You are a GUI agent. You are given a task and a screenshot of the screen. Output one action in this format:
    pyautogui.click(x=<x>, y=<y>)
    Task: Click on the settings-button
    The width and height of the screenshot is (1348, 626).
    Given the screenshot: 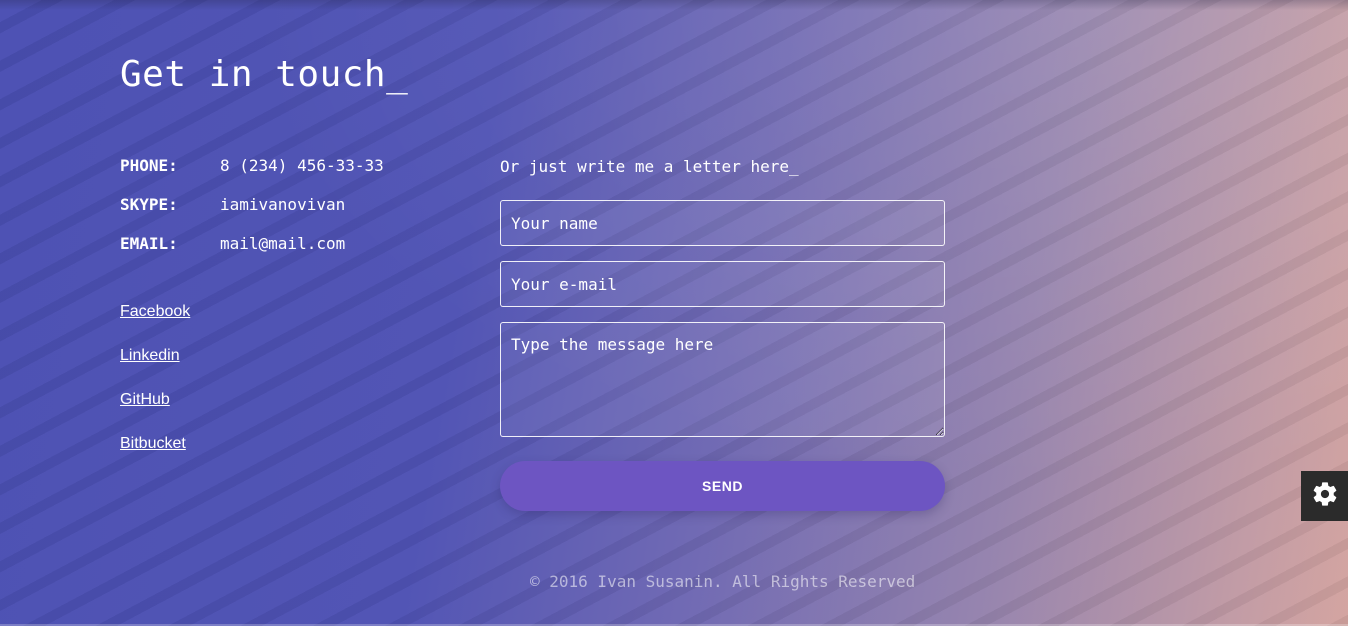 What is the action you would take?
    pyautogui.click(x=1324, y=496)
    